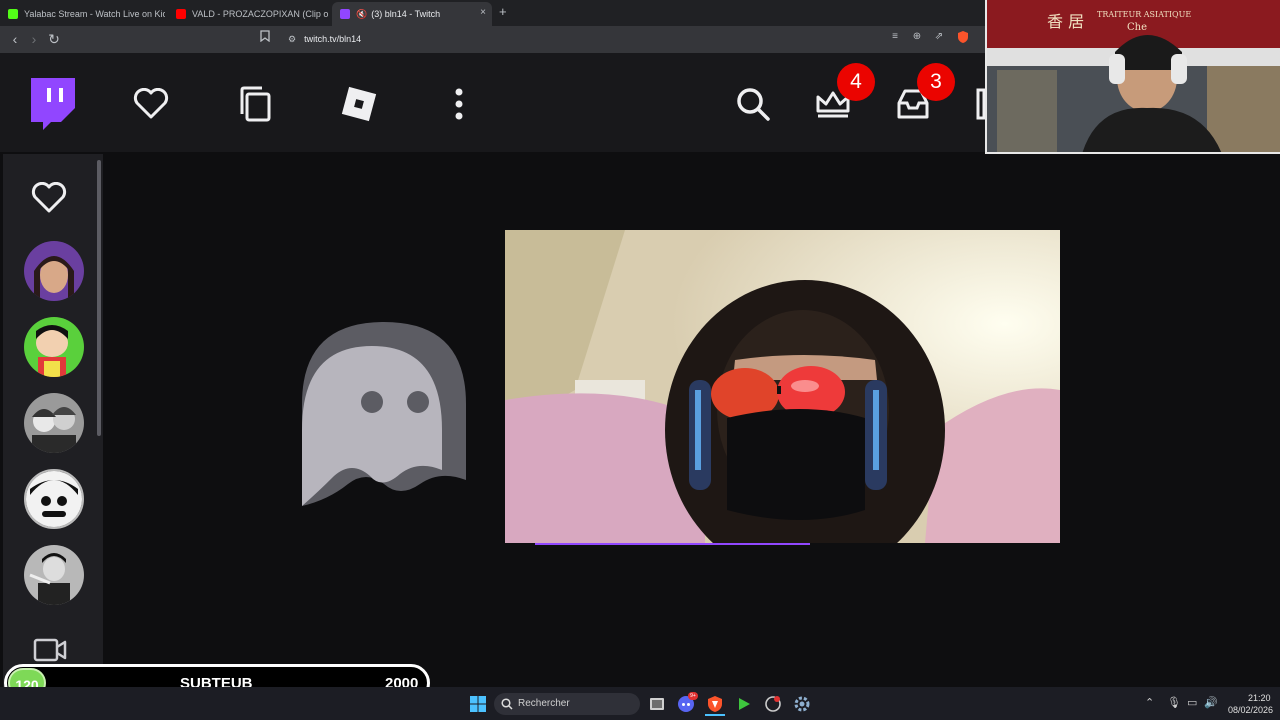 The height and width of the screenshot is (720, 1280). I want to click on url-field: ⚙ twitch.tv/bln14, so click(630, 39).